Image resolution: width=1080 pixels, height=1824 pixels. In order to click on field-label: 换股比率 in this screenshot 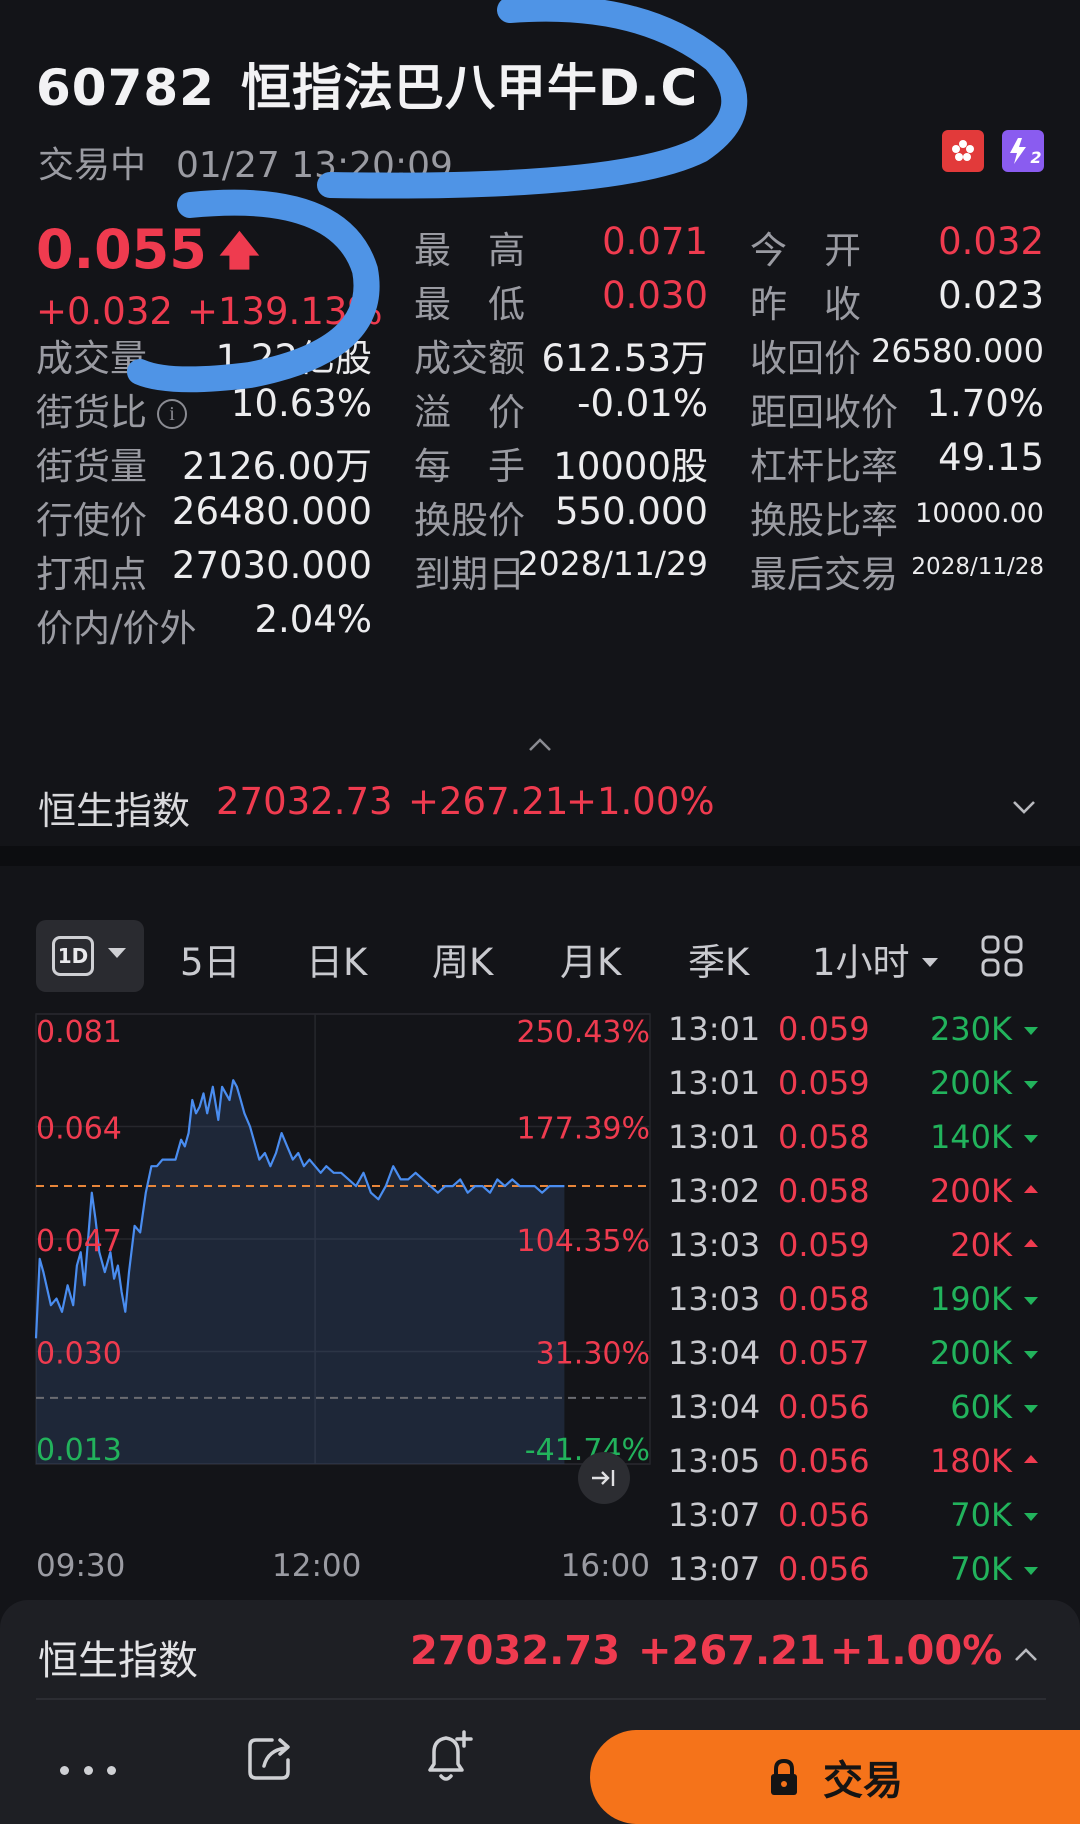, I will do `click(824, 520)`.